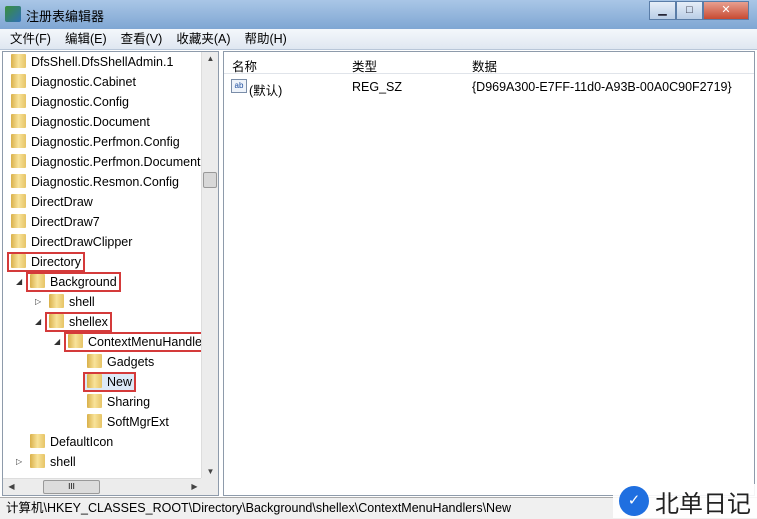 The width and height of the screenshot is (757, 519). I want to click on key-label-wrap: Sharing, so click(118, 402).